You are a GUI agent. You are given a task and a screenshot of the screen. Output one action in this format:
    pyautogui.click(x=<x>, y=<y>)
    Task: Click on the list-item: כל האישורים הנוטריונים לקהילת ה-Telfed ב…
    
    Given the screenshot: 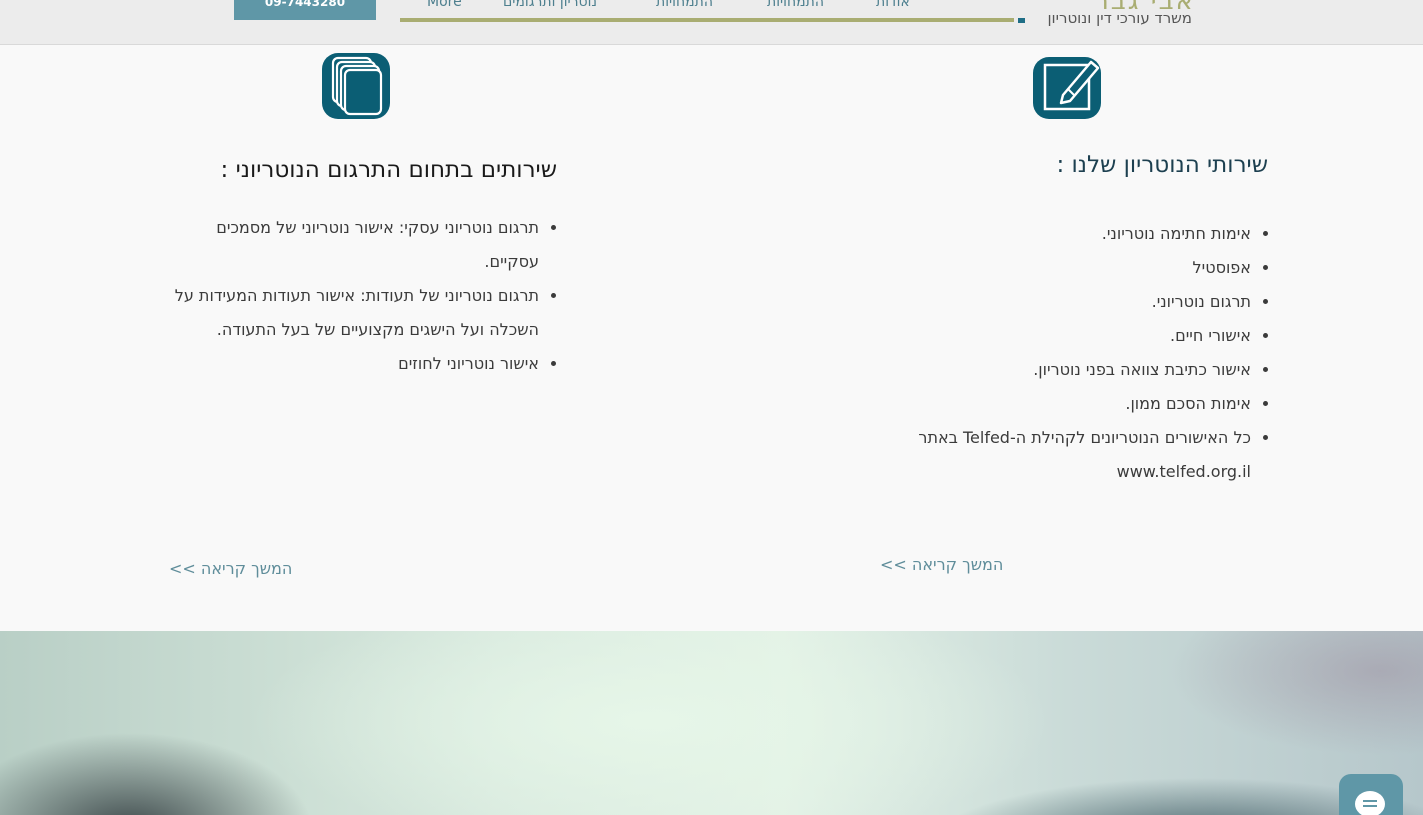 What is the action you would take?
    pyautogui.click(x=1071, y=455)
    